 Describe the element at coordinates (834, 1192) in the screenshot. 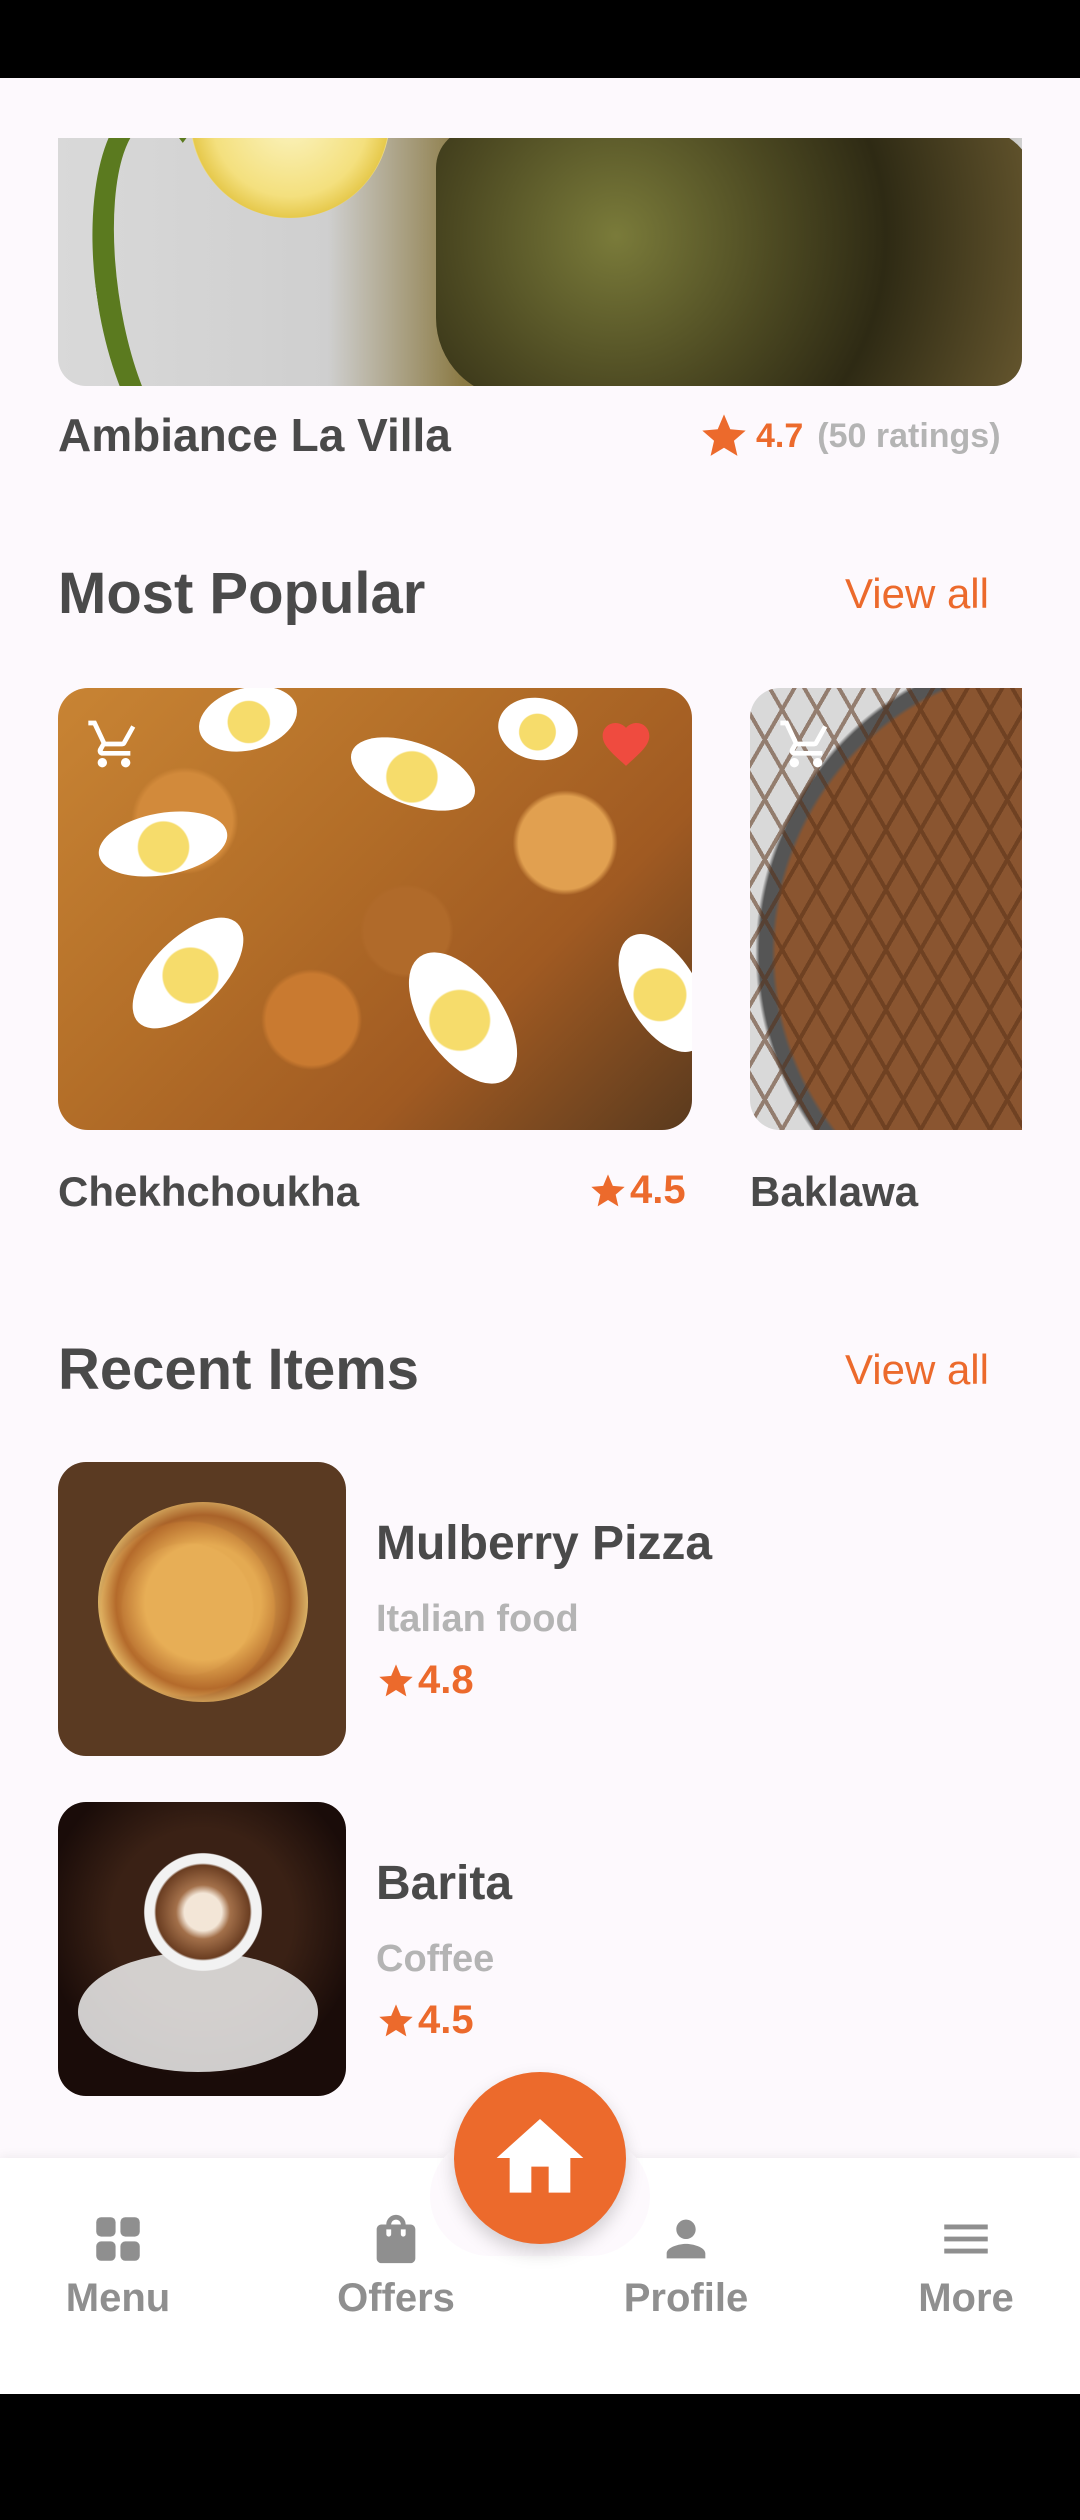

I see `popular-item-name: Baklawa` at that location.